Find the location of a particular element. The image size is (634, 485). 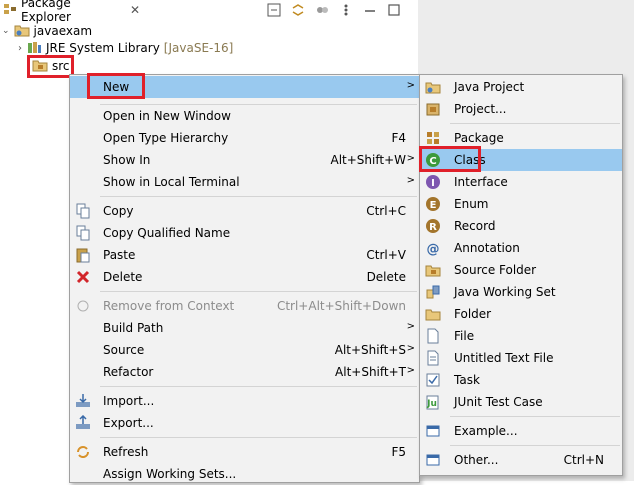

source-folder-icon is located at coordinates (433, 270).